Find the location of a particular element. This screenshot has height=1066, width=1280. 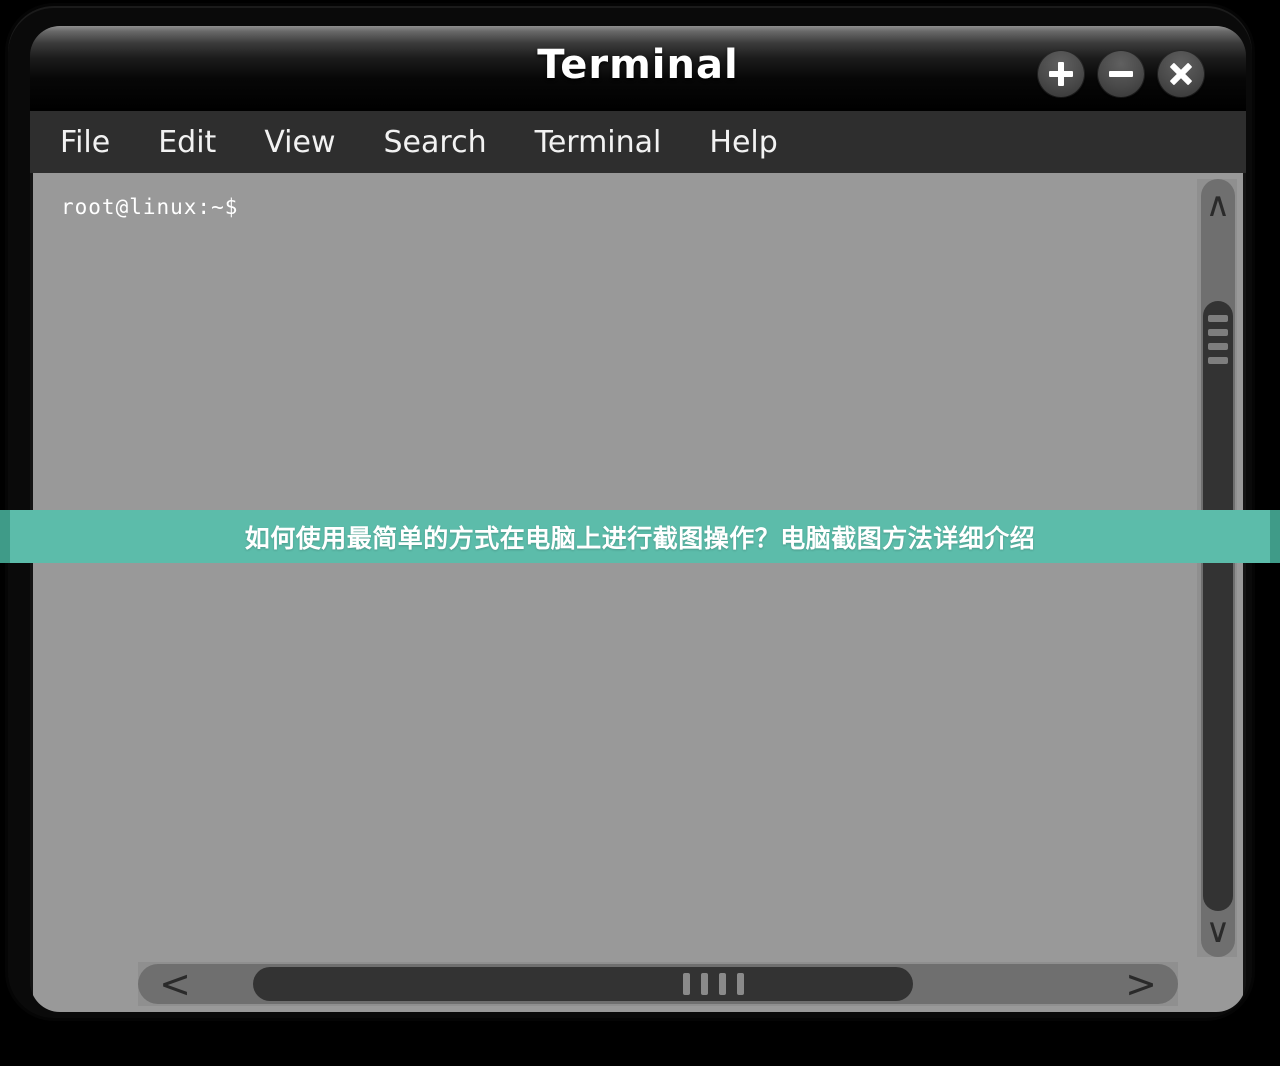

add-tab-button is located at coordinates (1061, 74).